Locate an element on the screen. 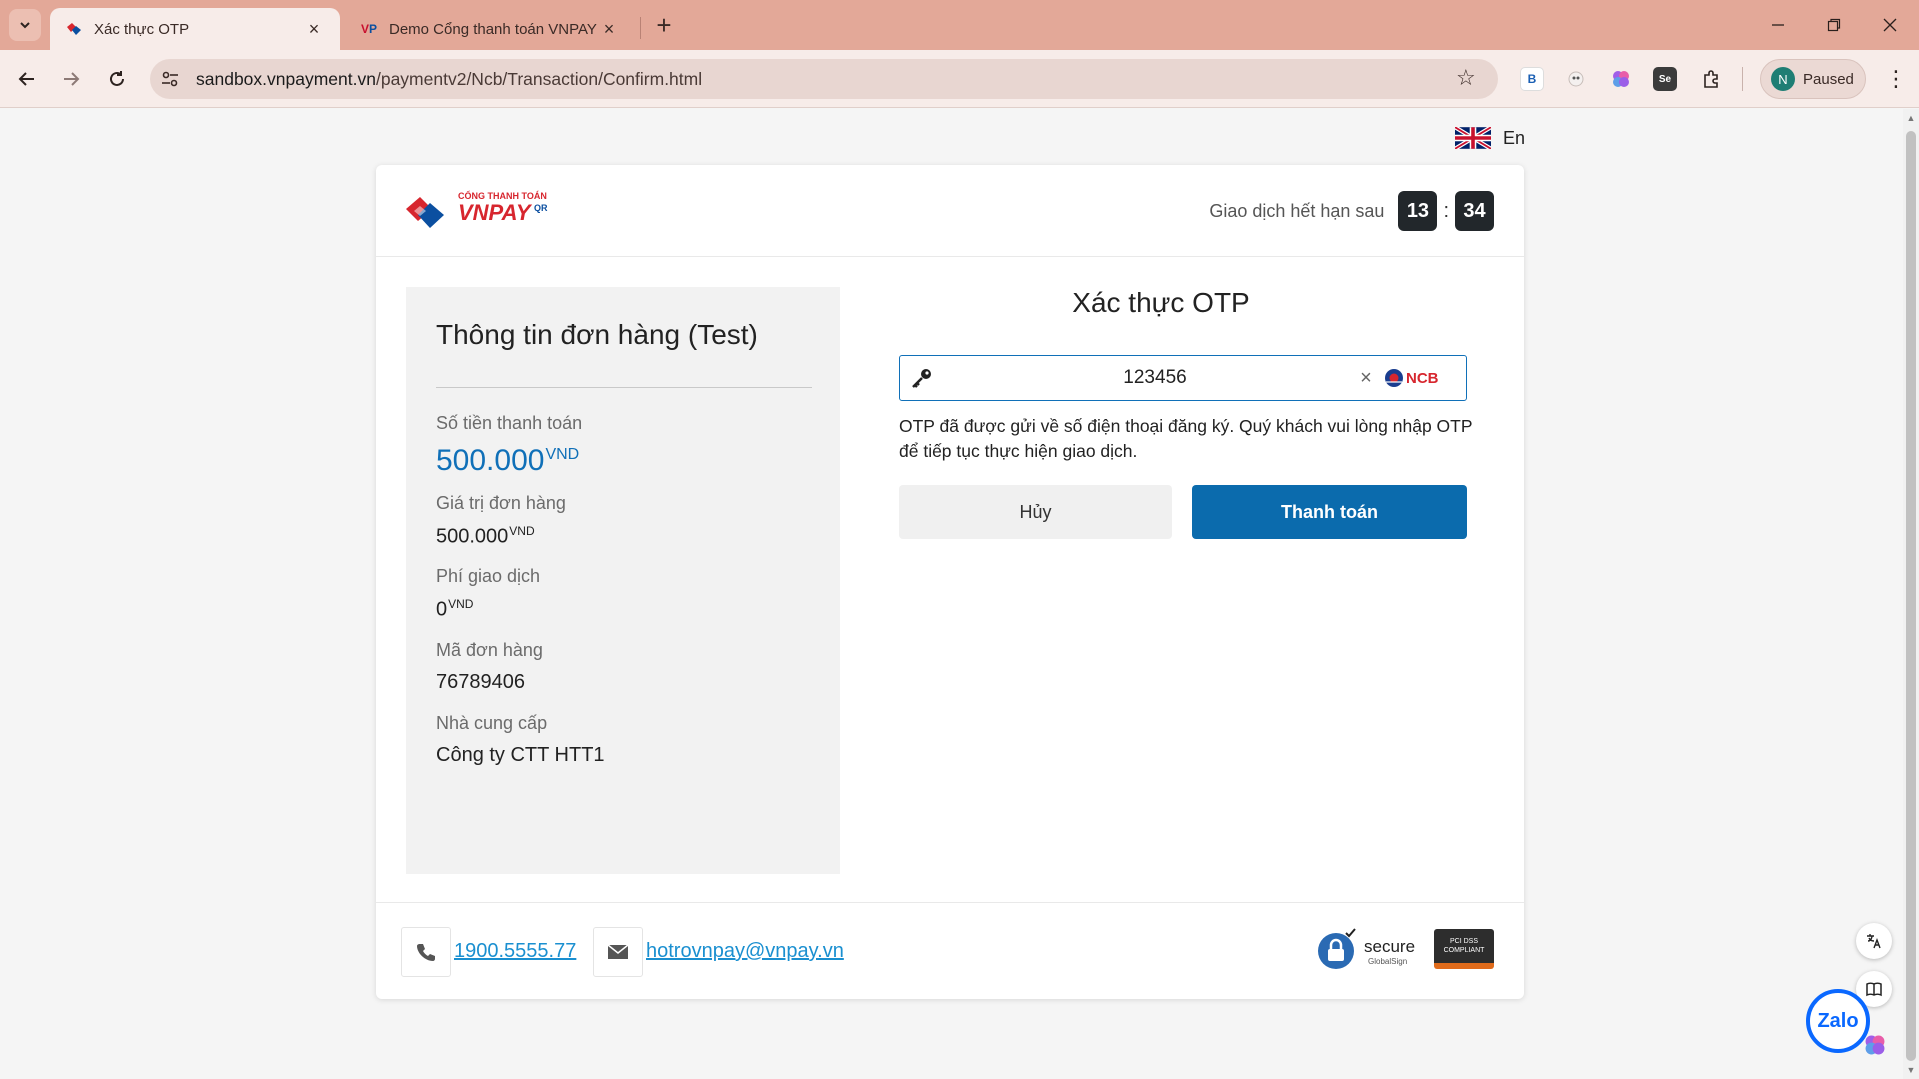 This screenshot has width=1919, height=1079. order-value-field: Giá trị đơn hàng 500.000VND is located at coordinates (501, 521).